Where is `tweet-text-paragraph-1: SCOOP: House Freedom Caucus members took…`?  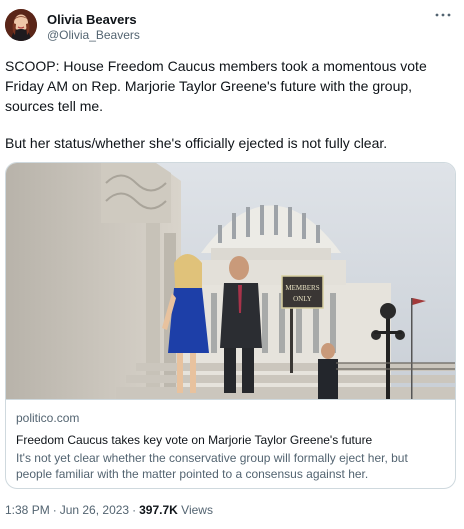
tweet-text-paragraph-1: SCOOP: House Freedom Caucus members took… is located at coordinates (216, 86).